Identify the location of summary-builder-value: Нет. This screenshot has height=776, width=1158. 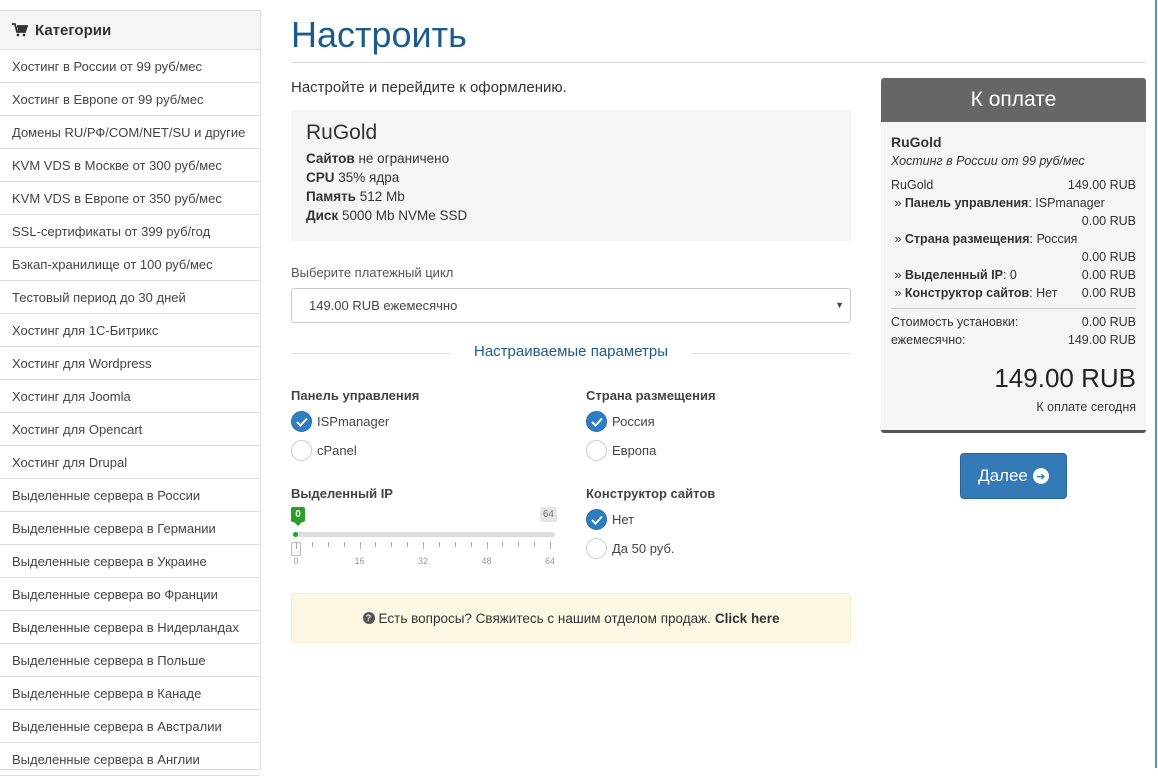
(1047, 293).